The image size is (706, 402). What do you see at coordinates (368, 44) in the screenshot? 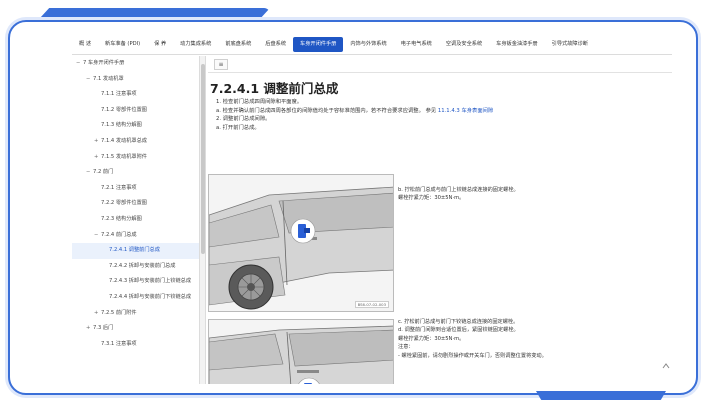
I see `nav-tab-8: 内饰与外饰系统` at bounding box center [368, 44].